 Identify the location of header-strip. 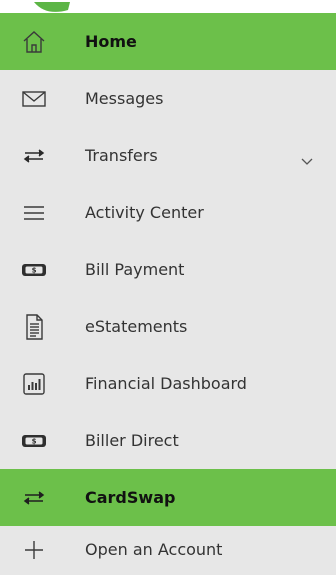
(168, 6).